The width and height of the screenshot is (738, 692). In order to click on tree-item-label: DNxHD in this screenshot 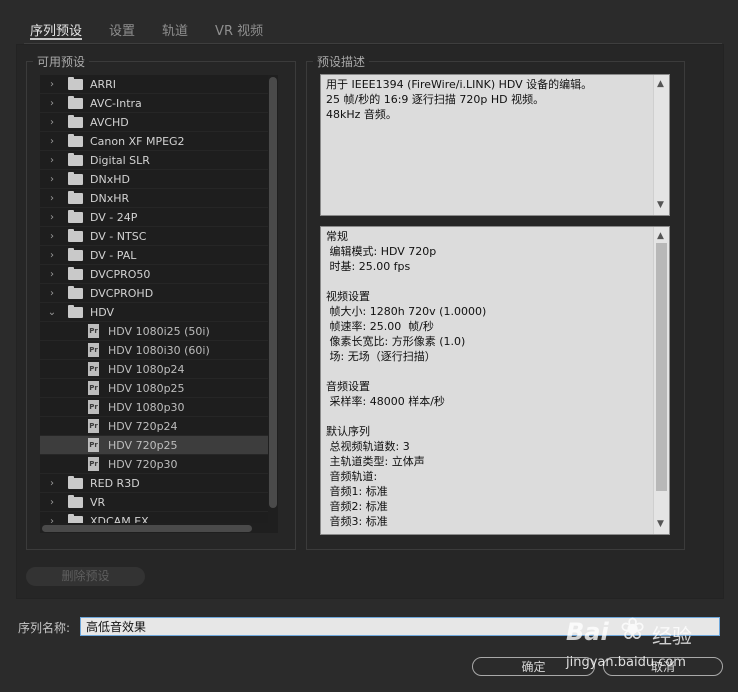, I will do `click(110, 179)`.